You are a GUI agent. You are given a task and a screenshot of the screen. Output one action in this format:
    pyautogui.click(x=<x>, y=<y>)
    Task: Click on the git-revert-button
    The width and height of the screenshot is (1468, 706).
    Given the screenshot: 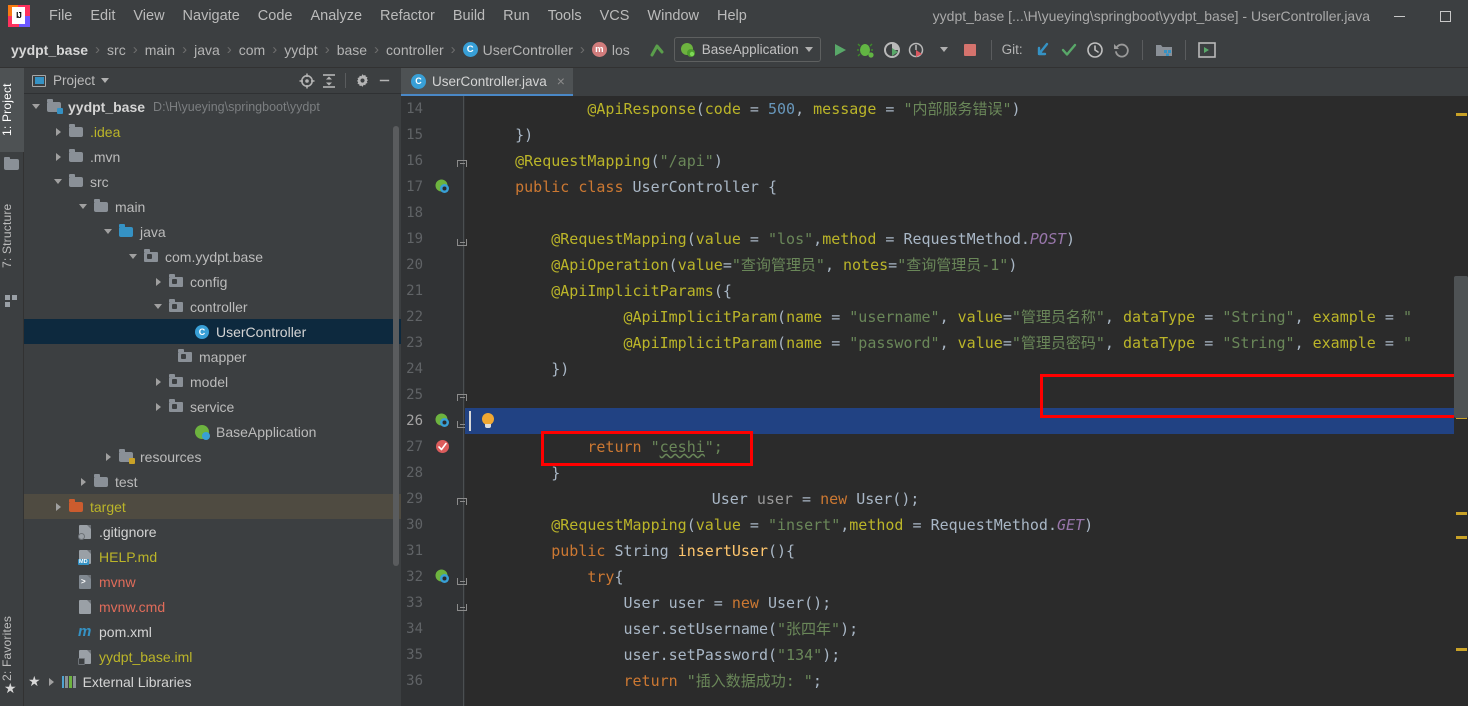 What is the action you would take?
    pyautogui.click(x=1121, y=50)
    